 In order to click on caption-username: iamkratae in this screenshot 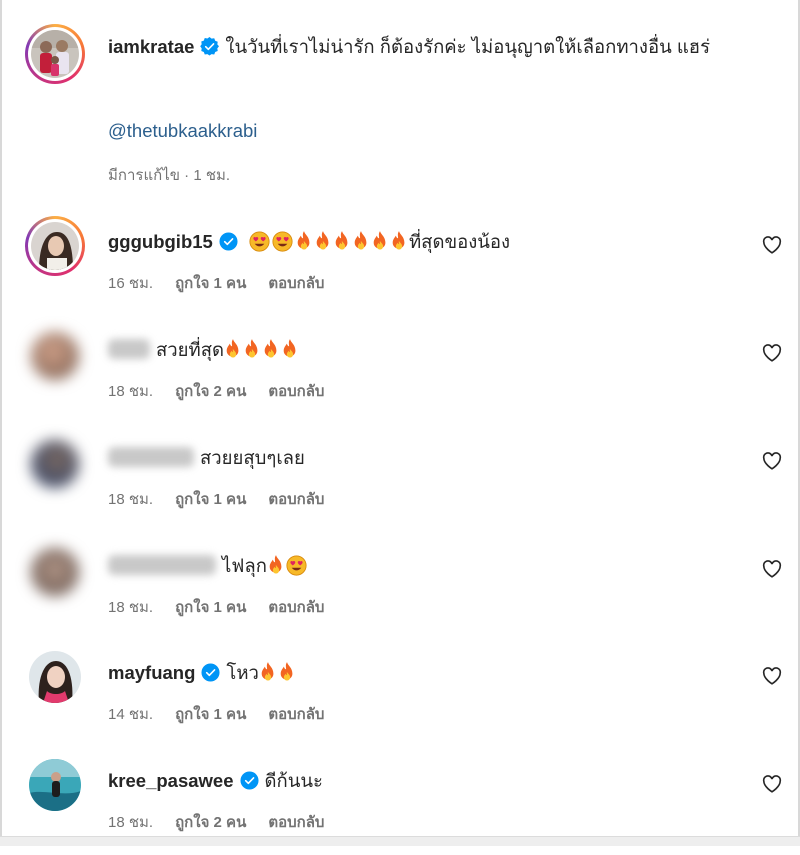, I will do `click(151, 46)`.